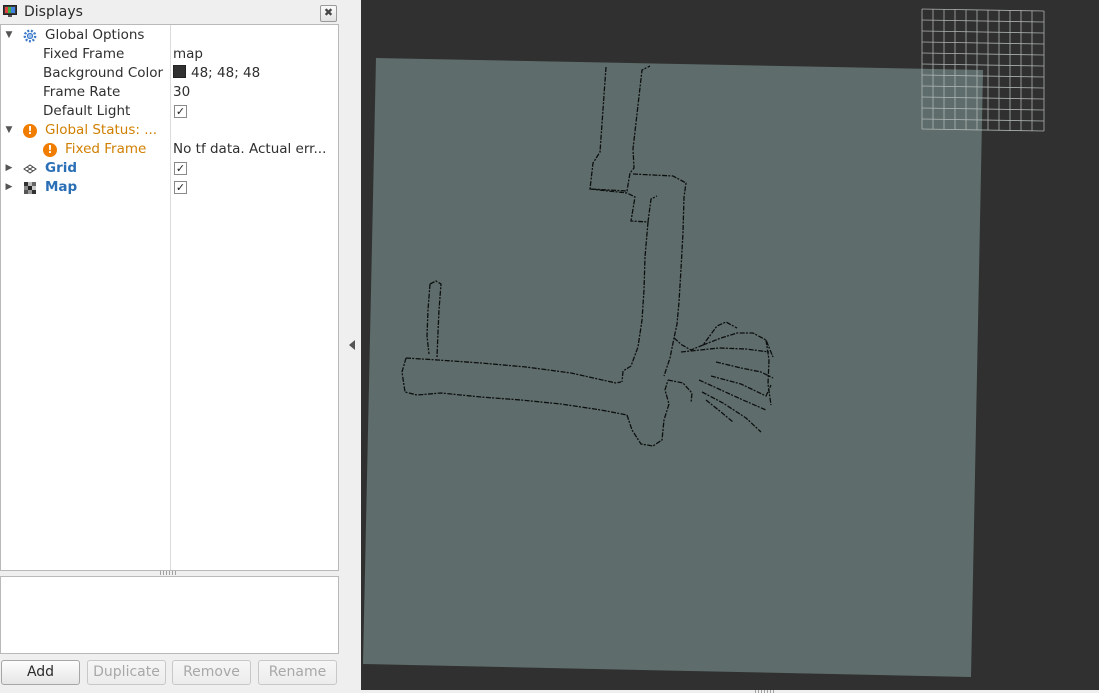 This screenshot has height=693, width=1099. I want to click on tree-row-default-light: Default Light ✓, so click(169, 111).